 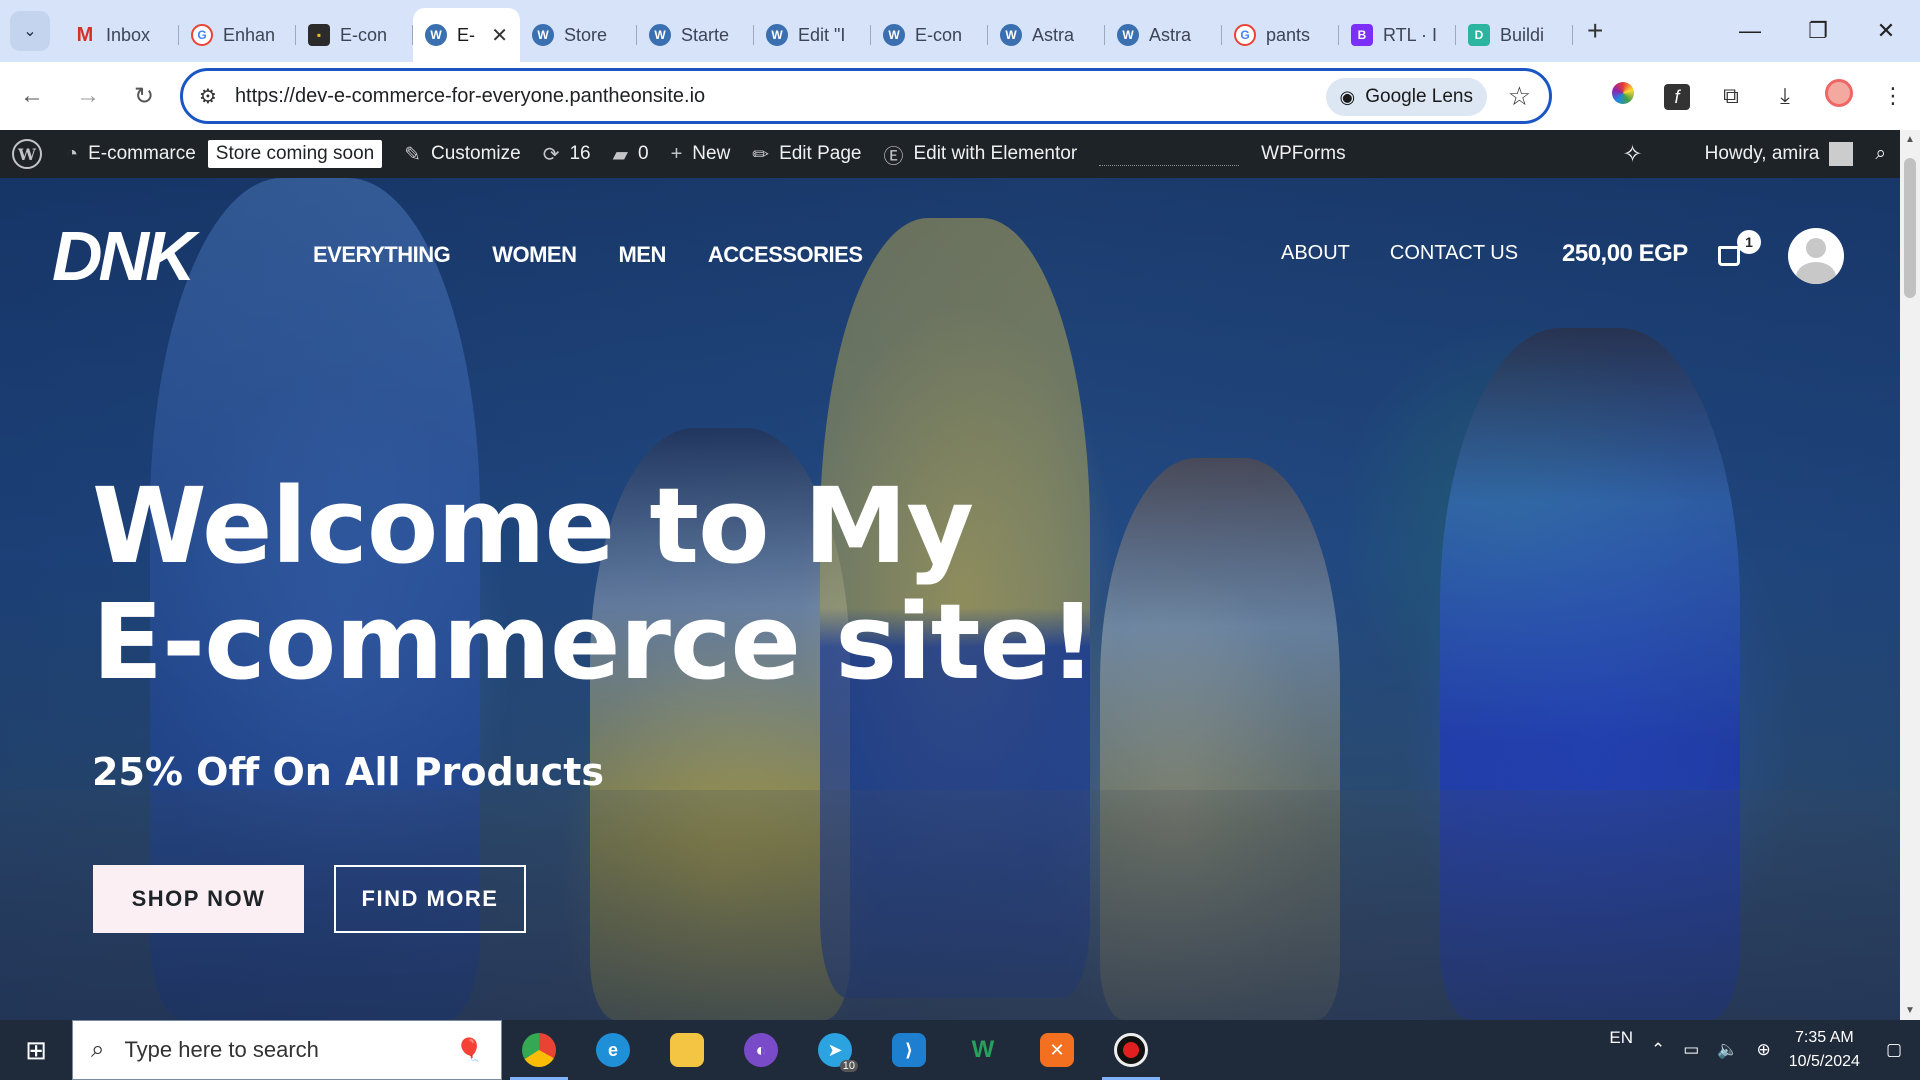 What do you see at coordinates (1131, 1050) in the screenshot?
I see `recorder-app` at bounding box center [1131, 1050].